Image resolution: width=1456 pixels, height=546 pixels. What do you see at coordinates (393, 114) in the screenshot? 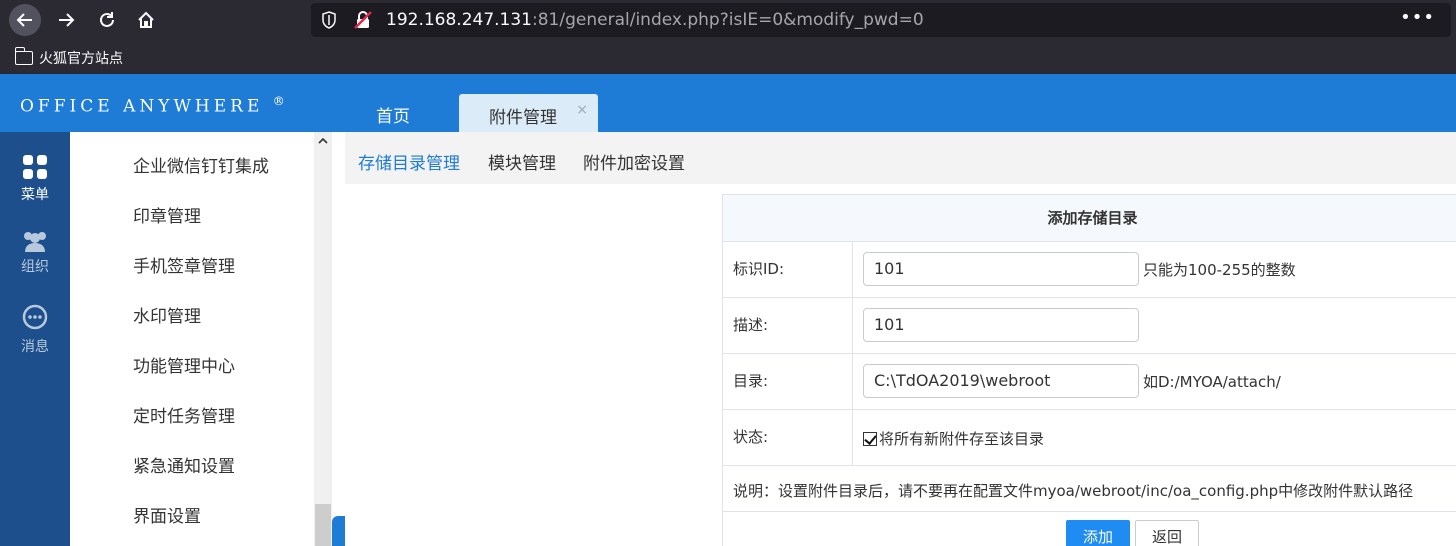
I see `tab-home: 首页` at bounding box center [393, 114].